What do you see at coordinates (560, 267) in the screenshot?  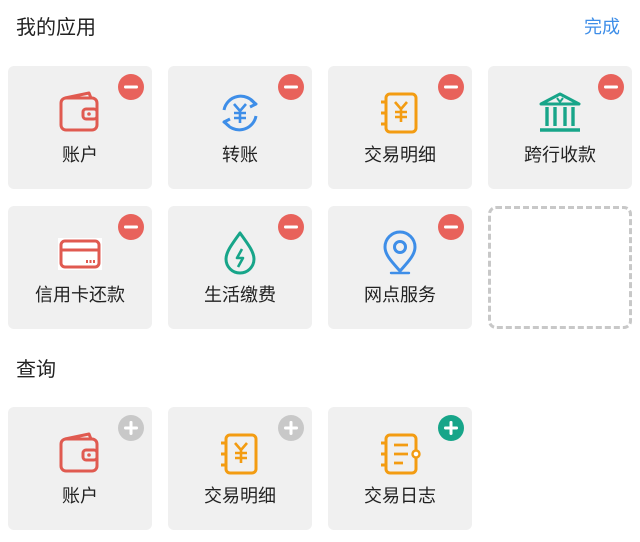 I see `empty-slot-placeholder` at bounding box center [560, 267].